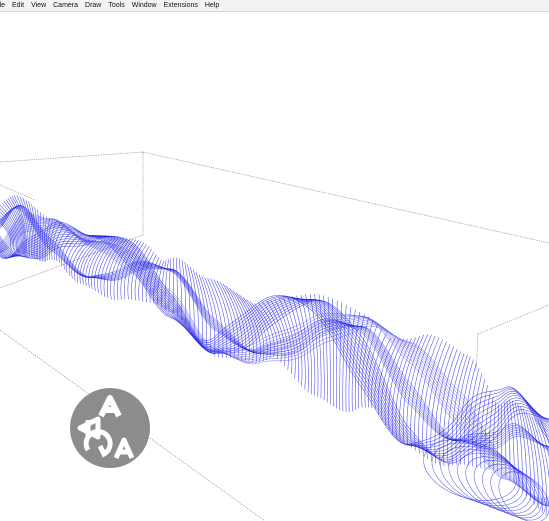 Image resolution: width=549 pixels, height=521 pixels. I want to click on mesh-loop, so click(500, 485).